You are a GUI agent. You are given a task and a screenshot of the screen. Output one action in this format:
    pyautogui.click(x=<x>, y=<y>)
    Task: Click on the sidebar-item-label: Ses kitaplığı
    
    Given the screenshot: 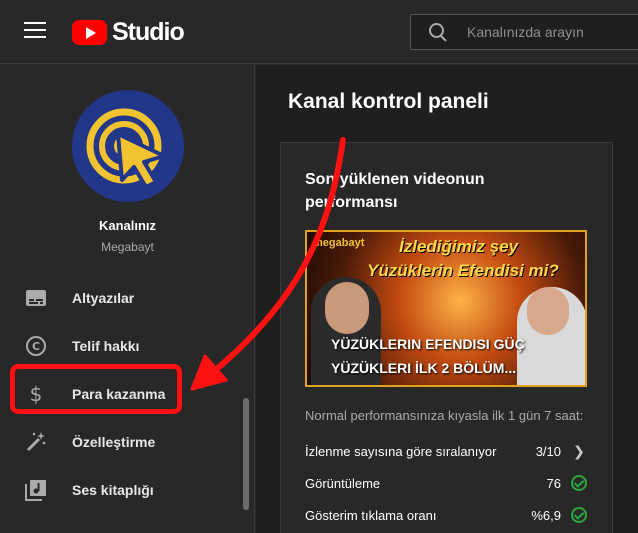 What is the action you would take?
    pyautogui.click(x=113, y=490)
    